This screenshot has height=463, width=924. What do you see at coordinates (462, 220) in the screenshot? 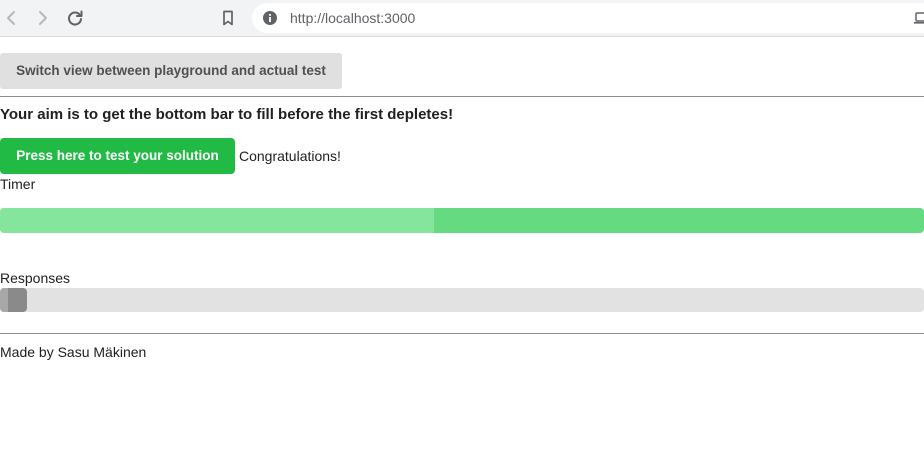
I see `timer-progress-bar` at bounding box center [462, 220].